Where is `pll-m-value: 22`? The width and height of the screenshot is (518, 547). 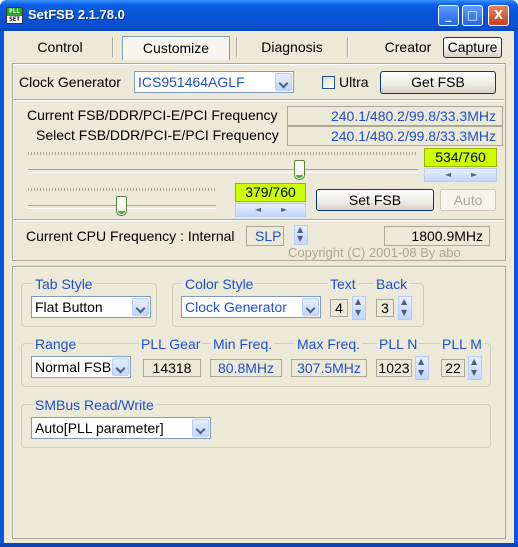
pll-m-value: 22 is located at coordinates (453, 368).